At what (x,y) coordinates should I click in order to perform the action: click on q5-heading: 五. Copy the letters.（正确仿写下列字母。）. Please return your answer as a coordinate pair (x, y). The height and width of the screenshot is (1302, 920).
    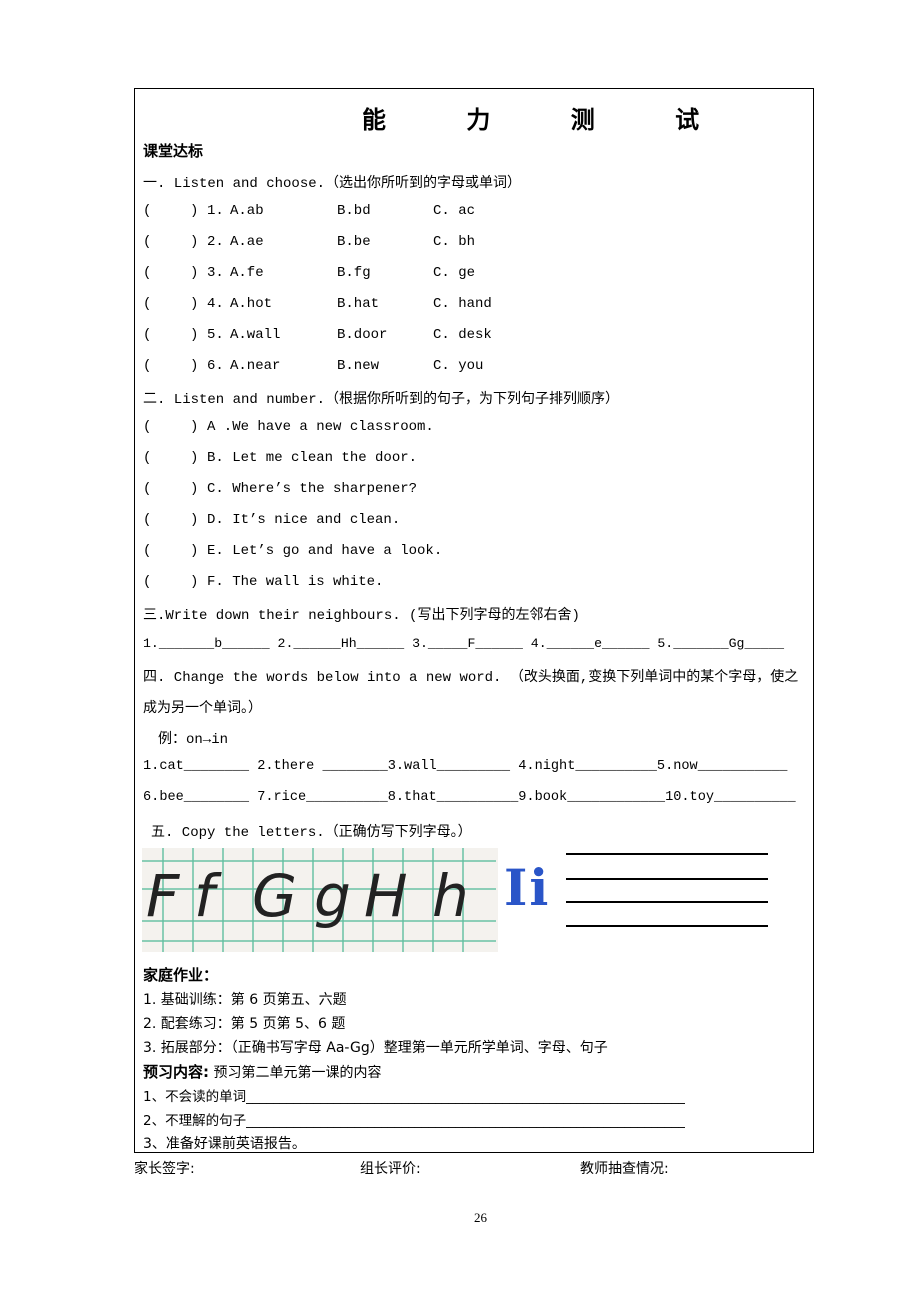
    Looking at the image, I should click on (311, 833).